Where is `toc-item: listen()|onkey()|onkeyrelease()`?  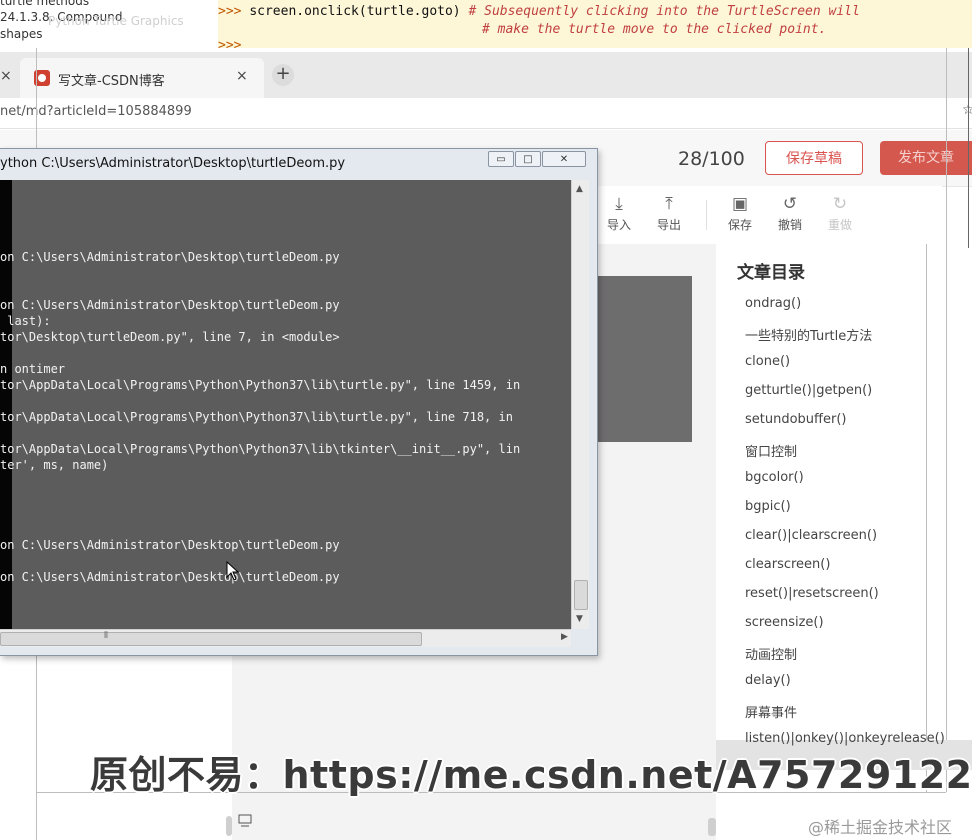
toc-item: listen()|onkey()|onkeyrelease() is located at coordinates (845, 738).